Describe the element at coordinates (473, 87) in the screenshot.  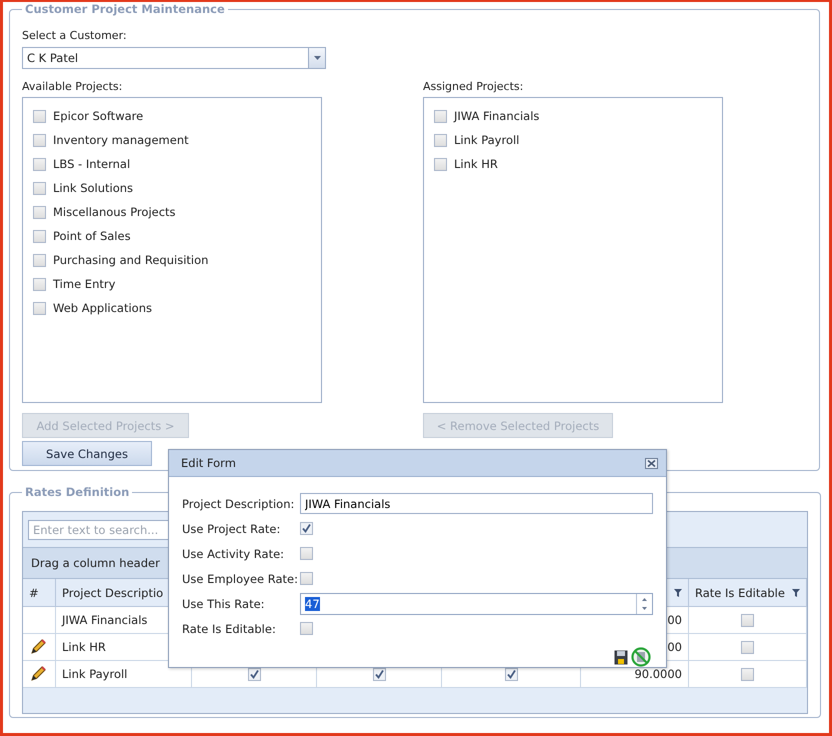
I see `field-label: Assigned Projects:` at that location.